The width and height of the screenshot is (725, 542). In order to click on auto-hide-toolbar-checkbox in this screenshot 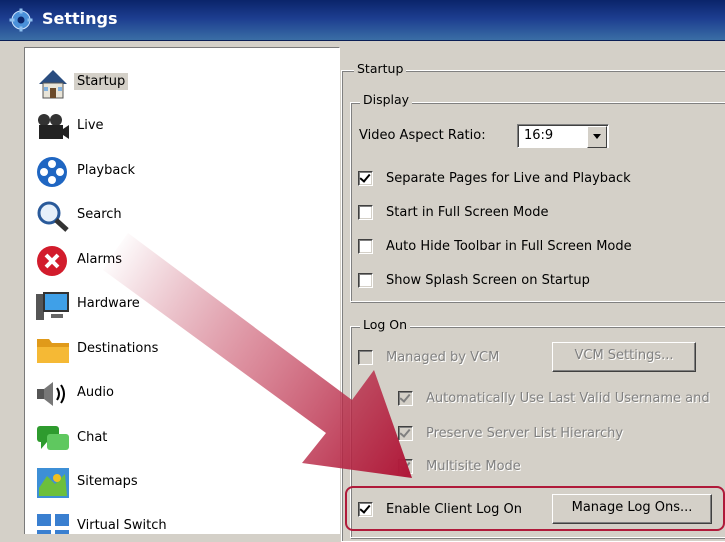, I will do `click(365, 246)`.